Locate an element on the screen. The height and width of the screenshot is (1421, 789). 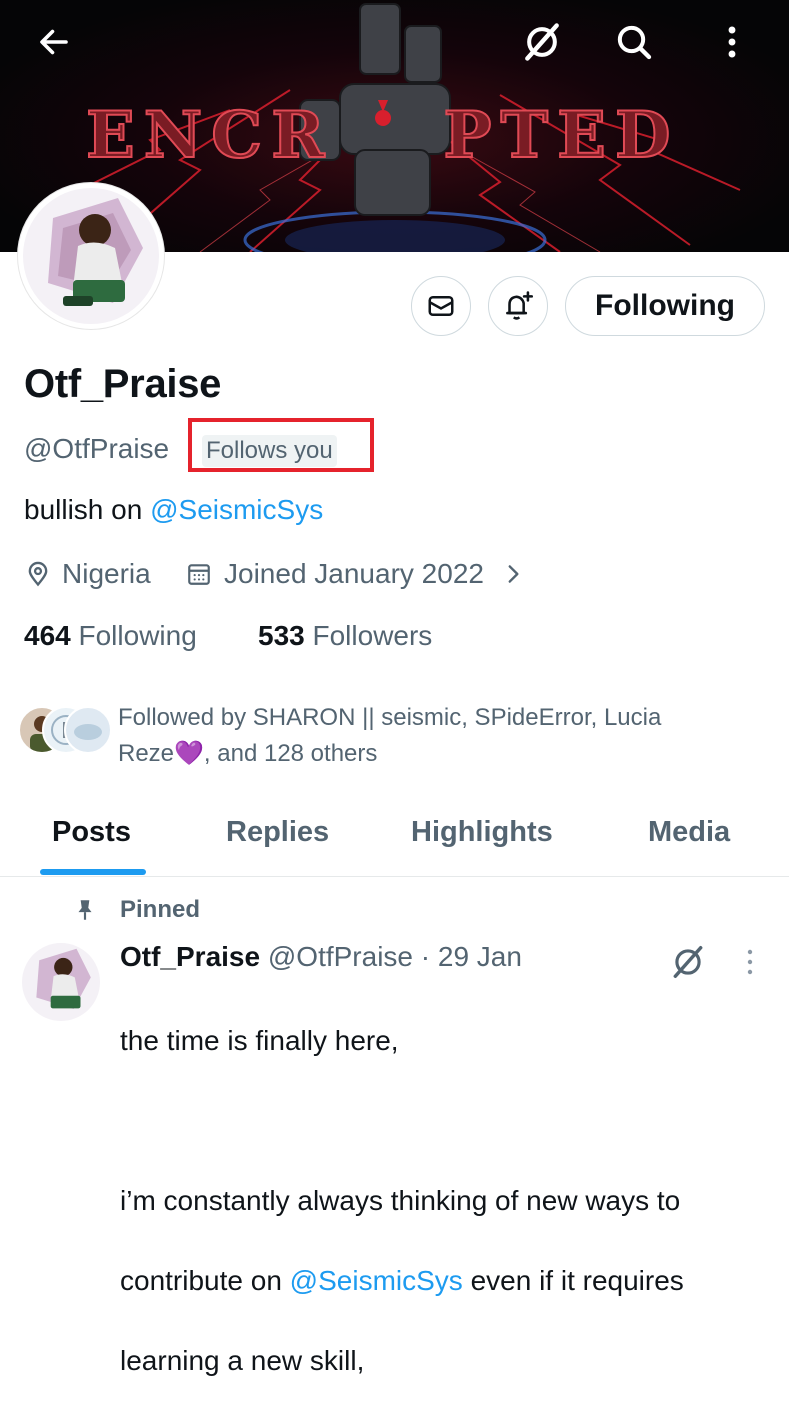
following-button: Following is located at coordinates (665, 306).